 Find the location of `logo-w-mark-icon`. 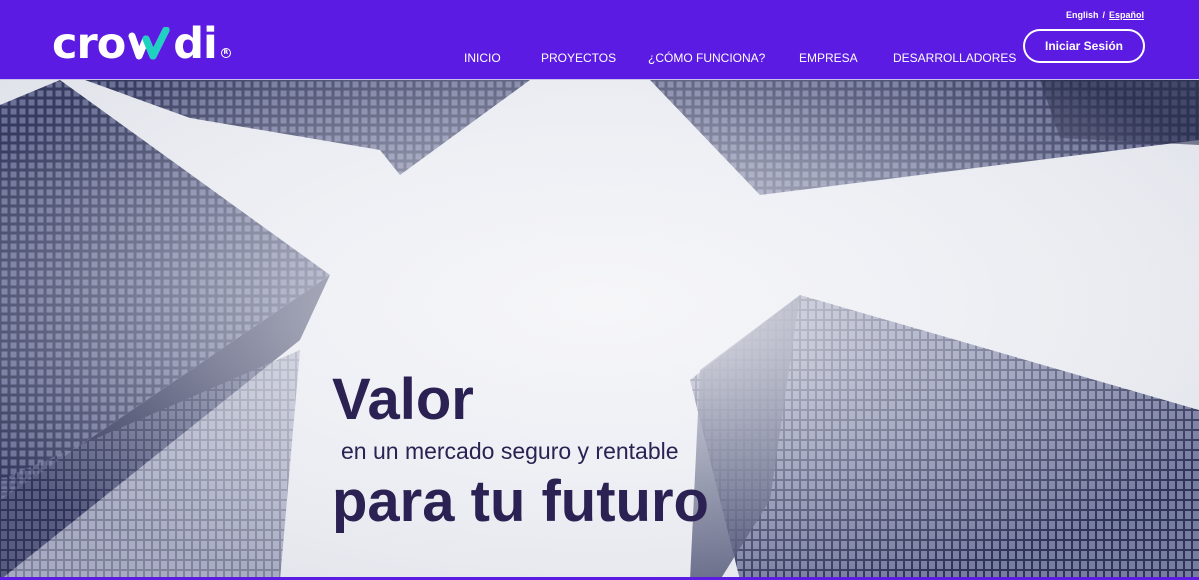

logo-w-mark-icon is located at coordinates (149, 43).